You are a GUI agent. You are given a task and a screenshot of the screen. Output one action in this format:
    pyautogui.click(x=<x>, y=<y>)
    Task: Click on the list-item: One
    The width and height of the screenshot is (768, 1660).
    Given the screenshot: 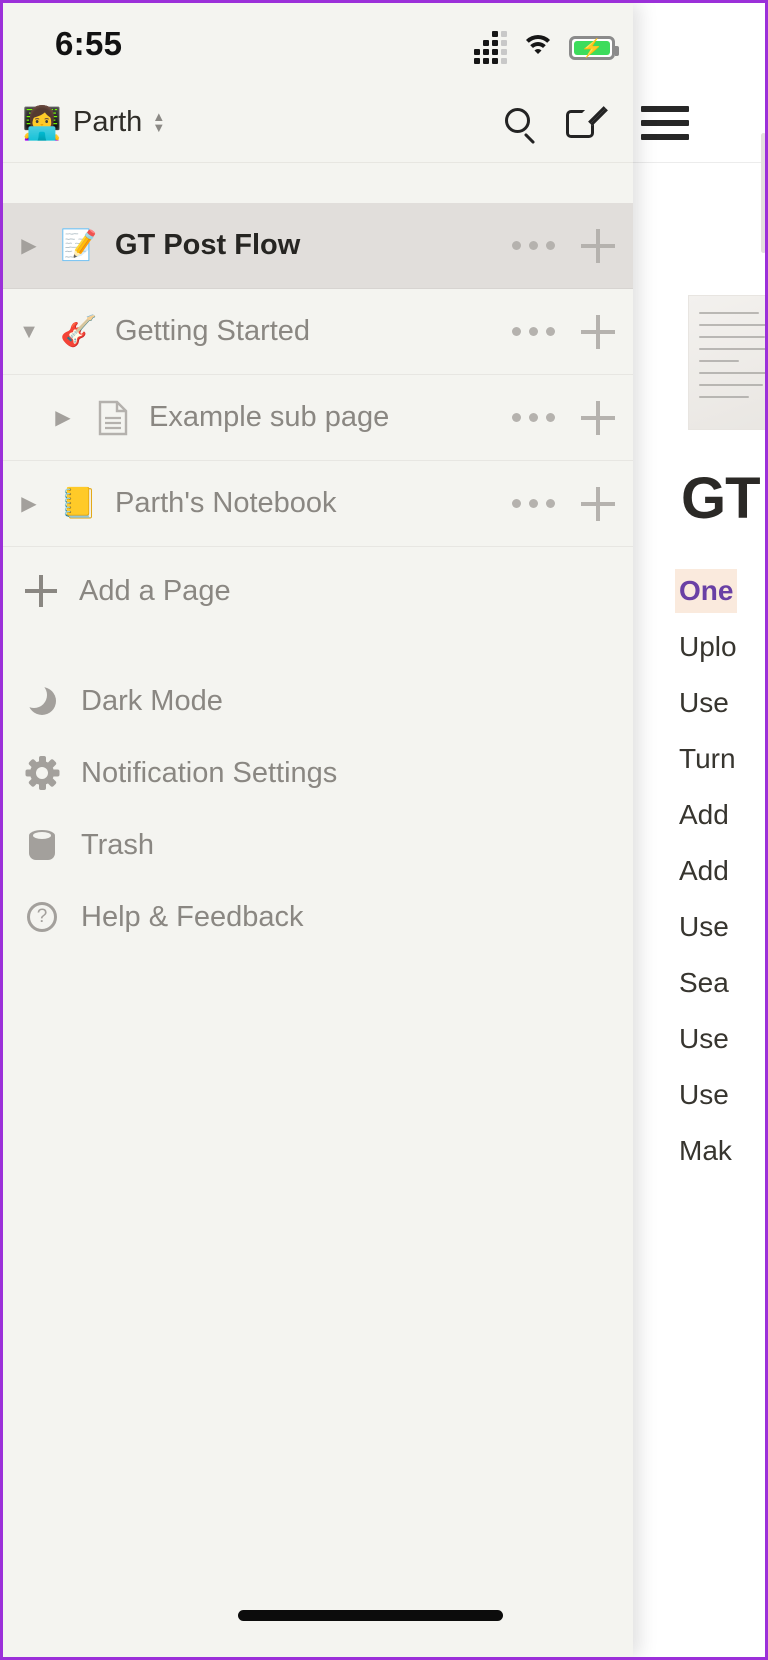 What is the action you would take?
    pyautogui.click(x=720, y=591)
    